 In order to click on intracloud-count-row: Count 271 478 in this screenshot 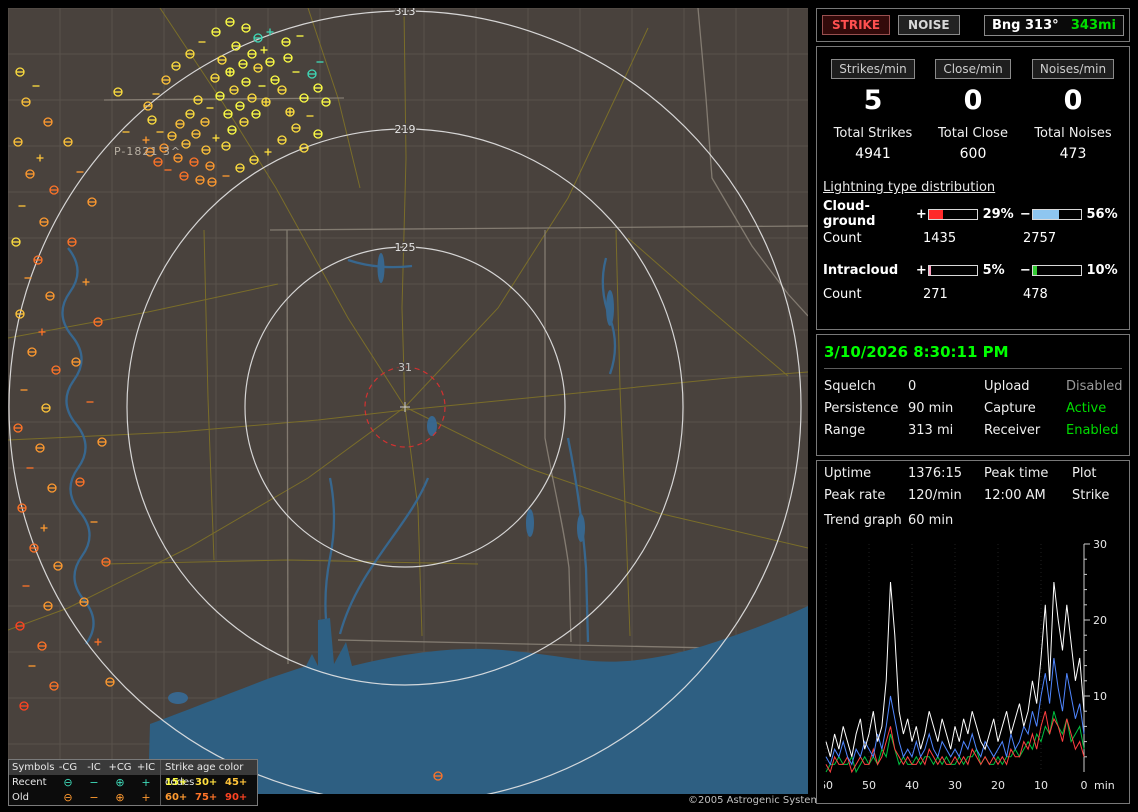, I will do `click(973, 294)`.